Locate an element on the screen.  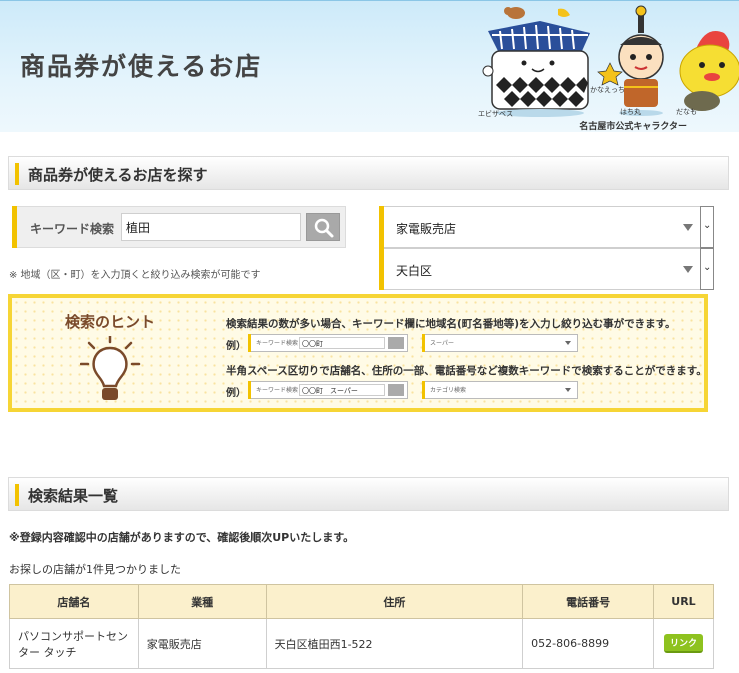
character-name: だなも is located at coordinates (686, 112).